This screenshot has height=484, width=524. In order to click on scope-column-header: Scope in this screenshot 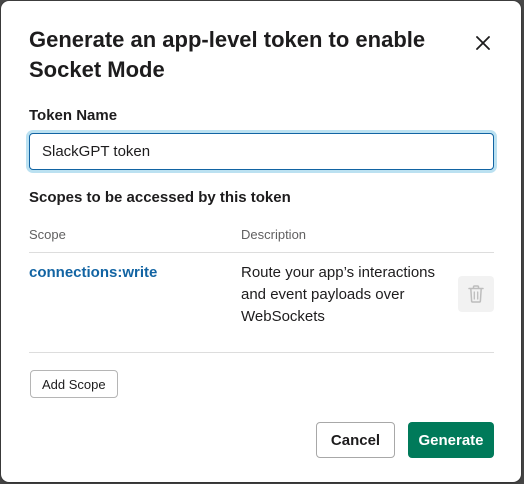, I will do `click(47, 234)`.